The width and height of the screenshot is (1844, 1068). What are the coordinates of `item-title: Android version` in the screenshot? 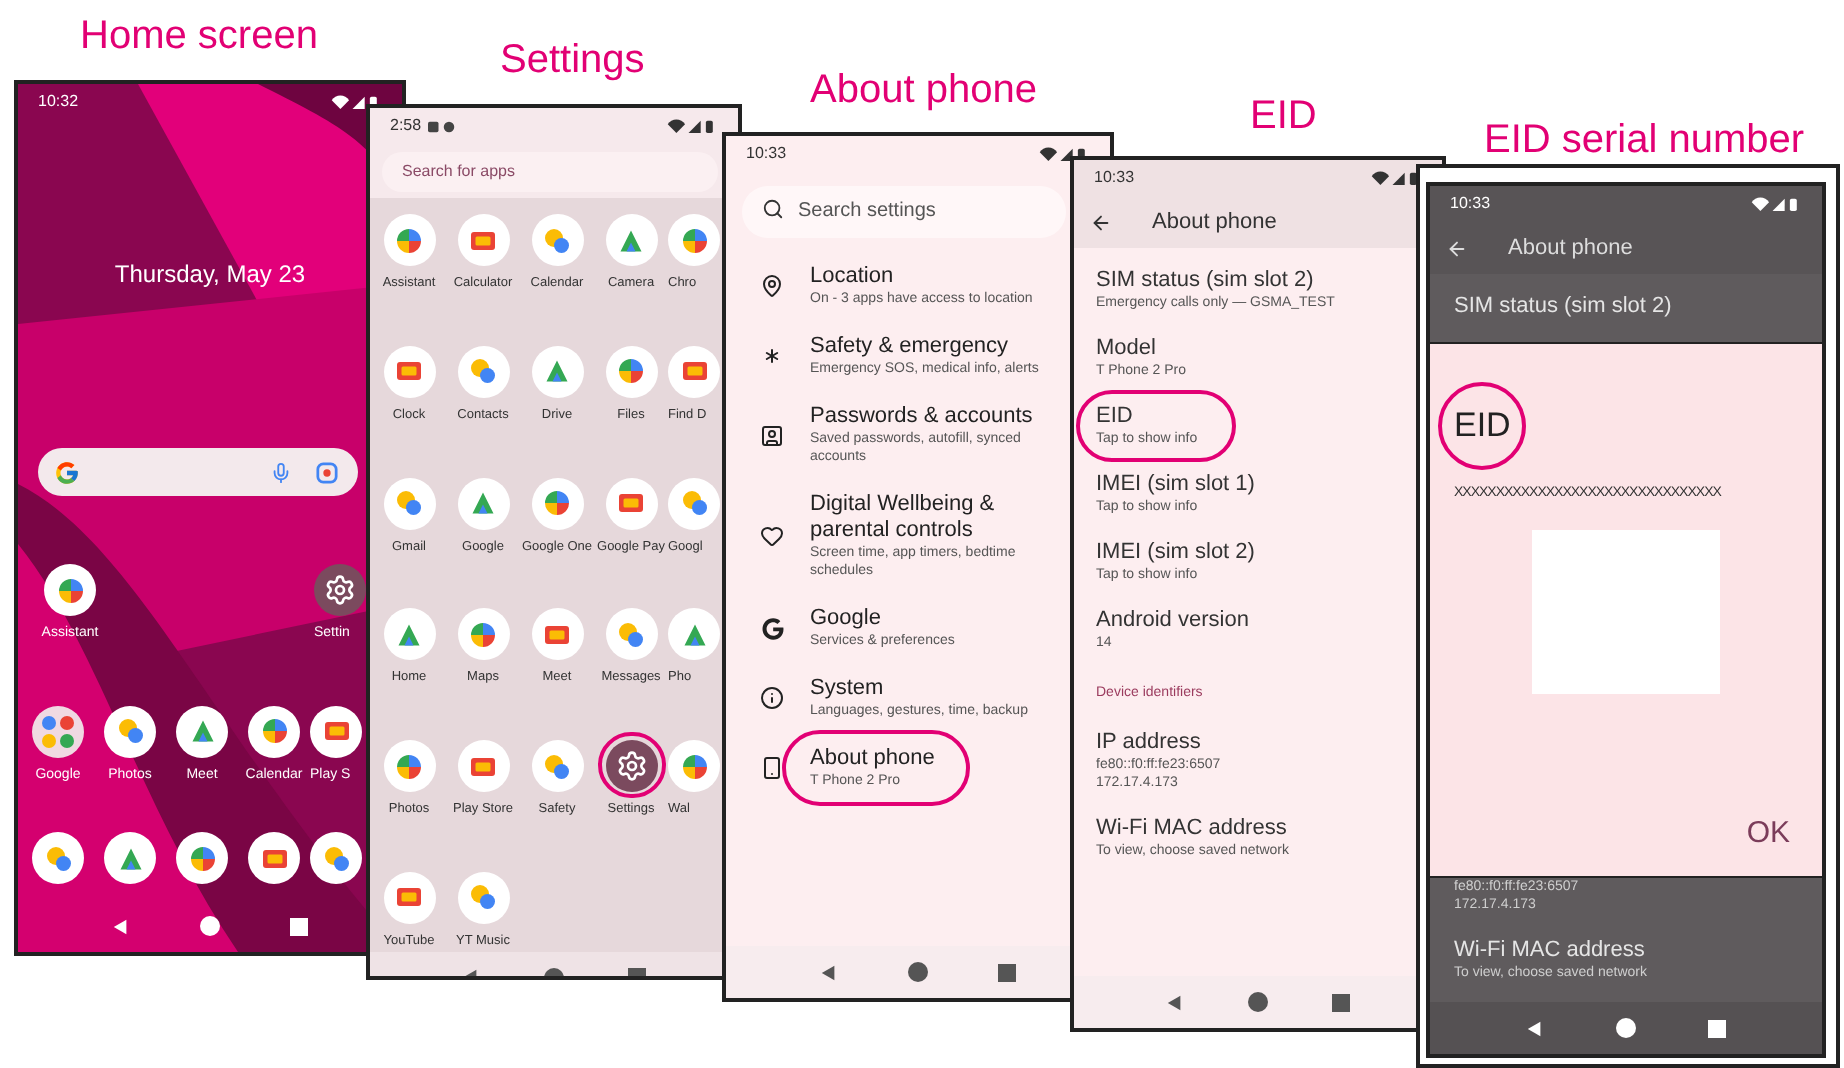 It's located at (1173, 621).